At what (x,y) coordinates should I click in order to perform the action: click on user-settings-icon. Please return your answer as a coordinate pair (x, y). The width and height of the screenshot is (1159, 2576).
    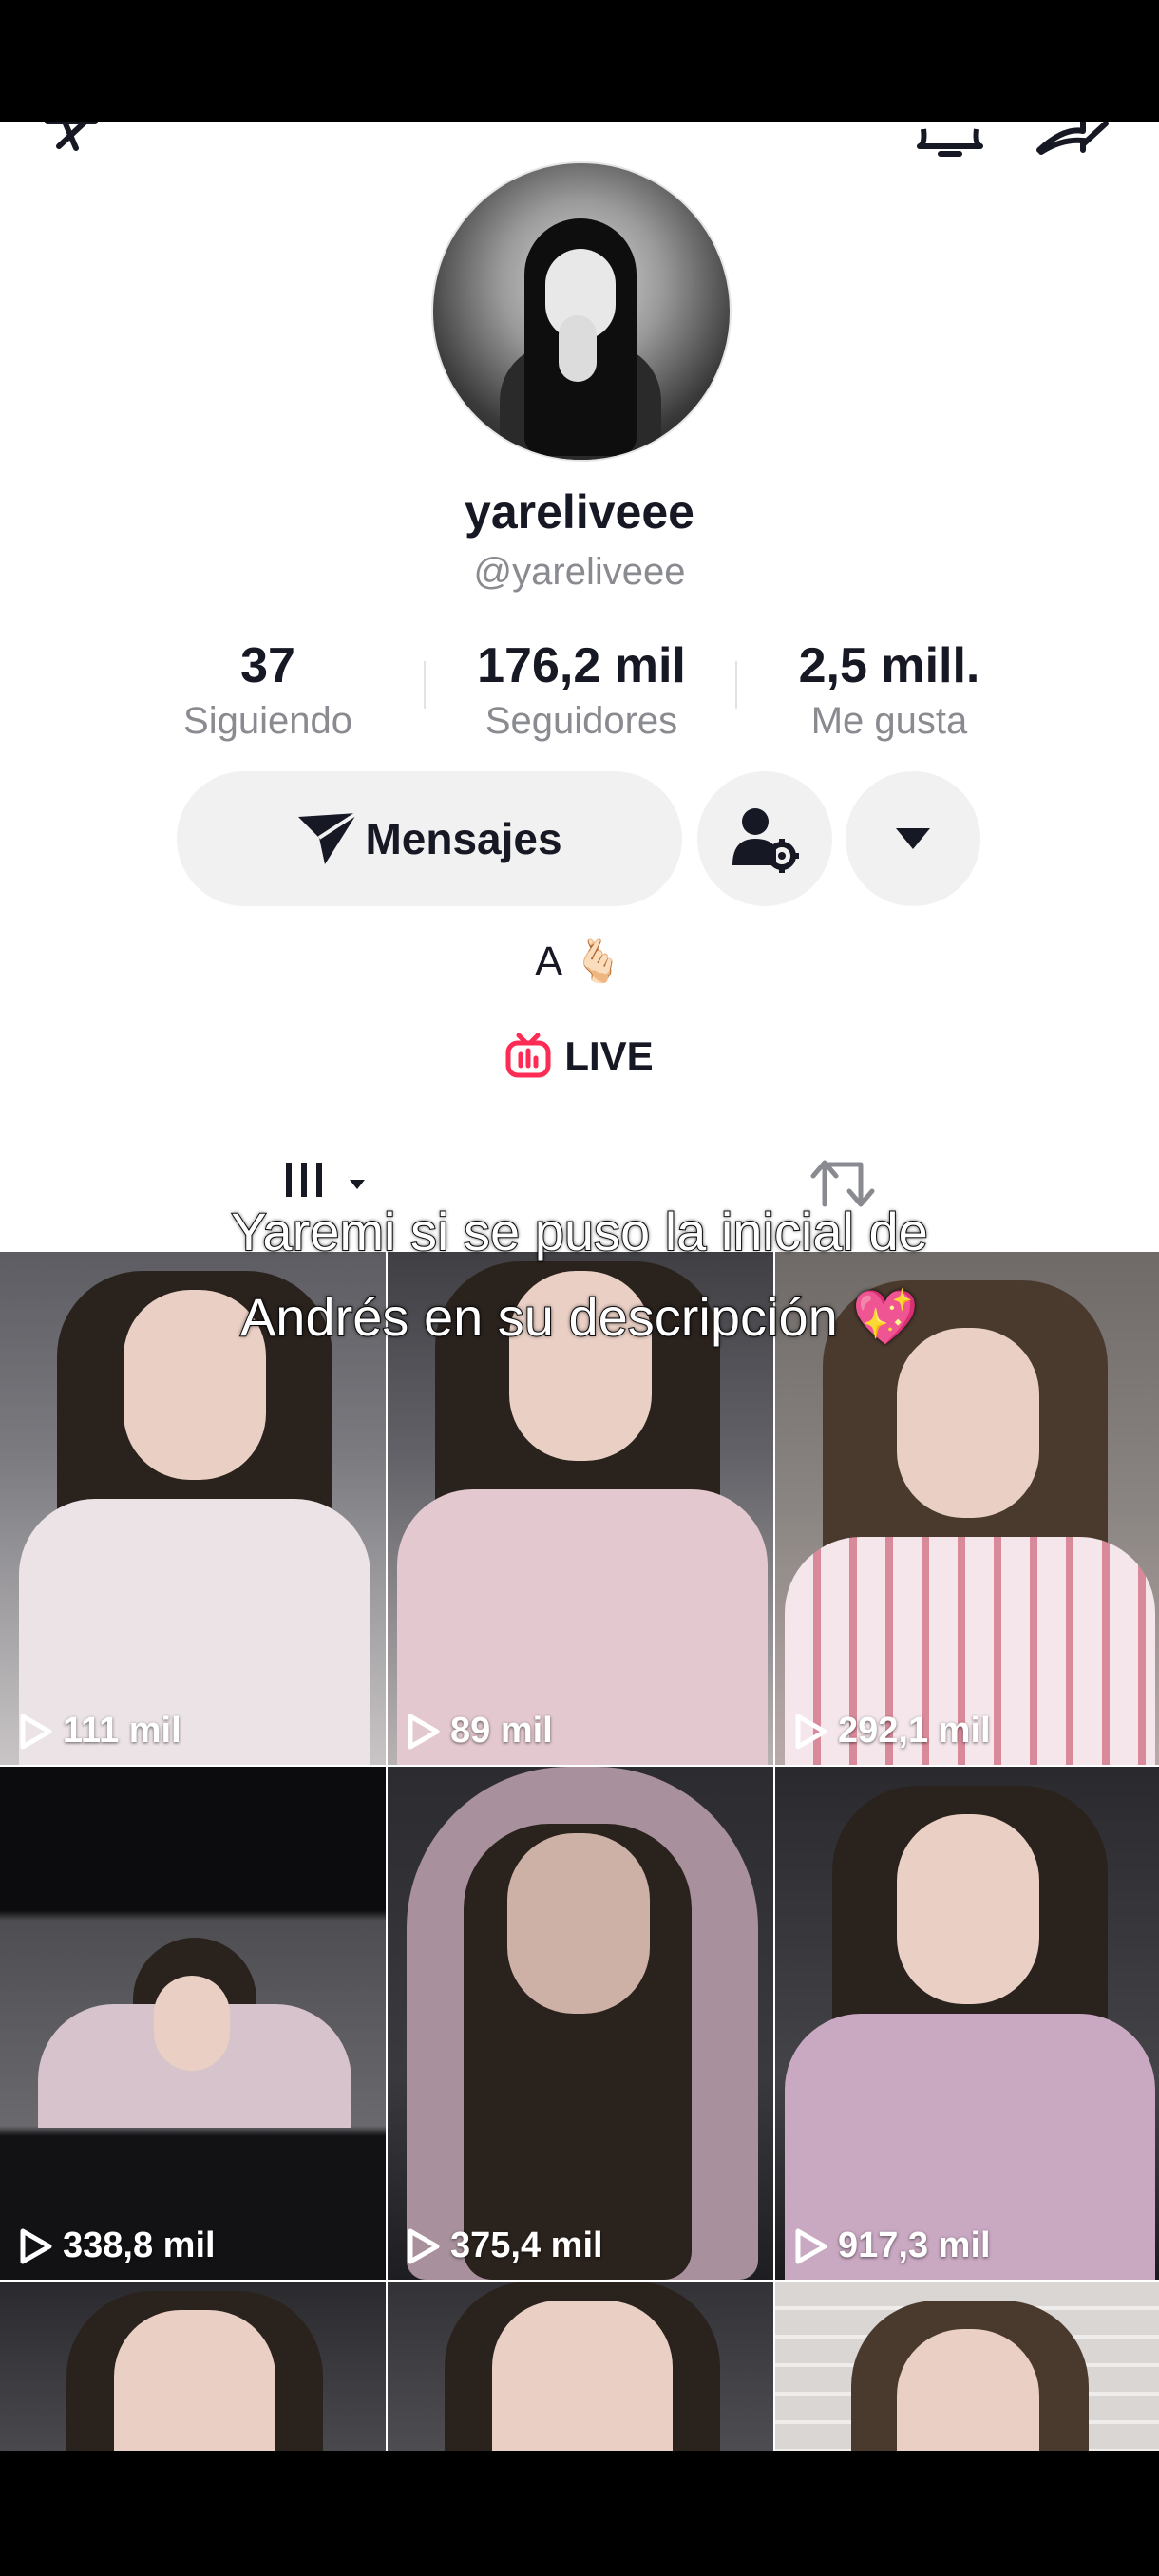
    Looking at the image, I should click on (765, 840).